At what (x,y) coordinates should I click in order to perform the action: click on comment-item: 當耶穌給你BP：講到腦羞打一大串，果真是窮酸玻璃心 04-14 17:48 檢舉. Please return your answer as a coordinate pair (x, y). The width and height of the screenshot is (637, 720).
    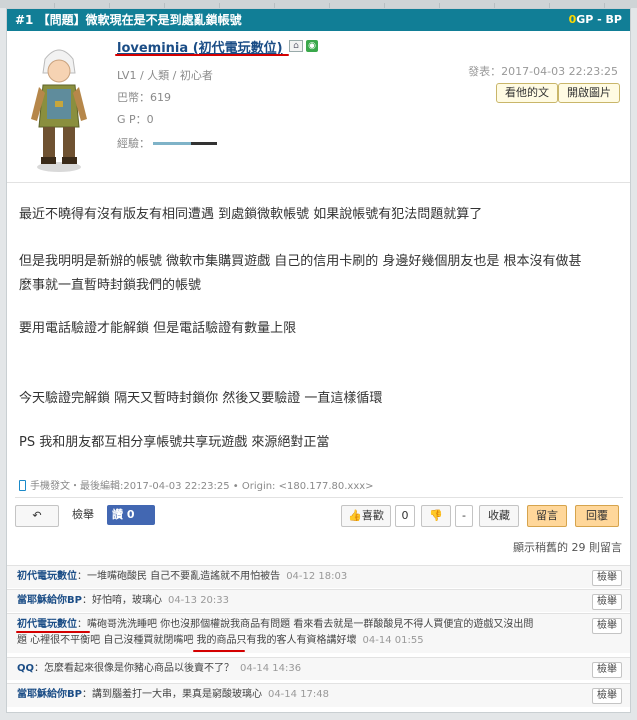
    Looking at the image, I should click on (318, 695).